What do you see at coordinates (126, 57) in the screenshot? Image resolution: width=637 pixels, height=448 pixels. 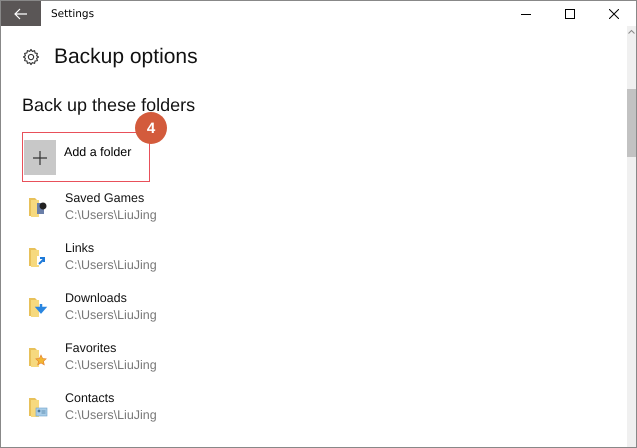 I see `page-title: Backup options` at bounding box center [126, 57].